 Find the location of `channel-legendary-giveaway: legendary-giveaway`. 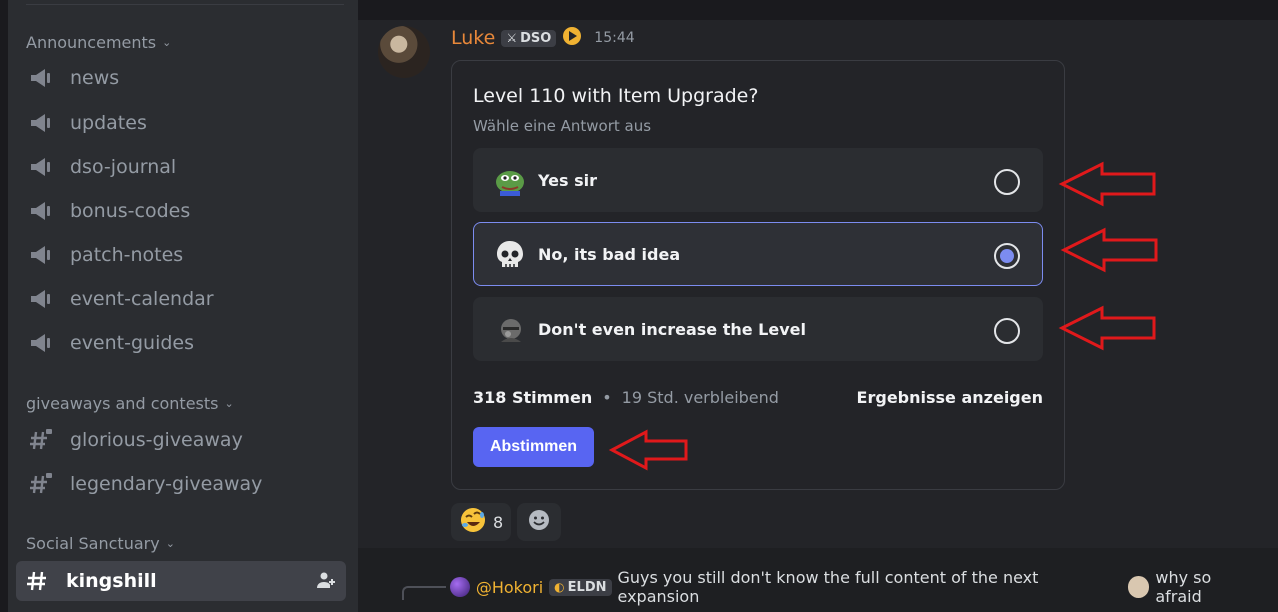

channel-legendary-giveaway: legendary-giveaway is located at coordinates (183, 484).